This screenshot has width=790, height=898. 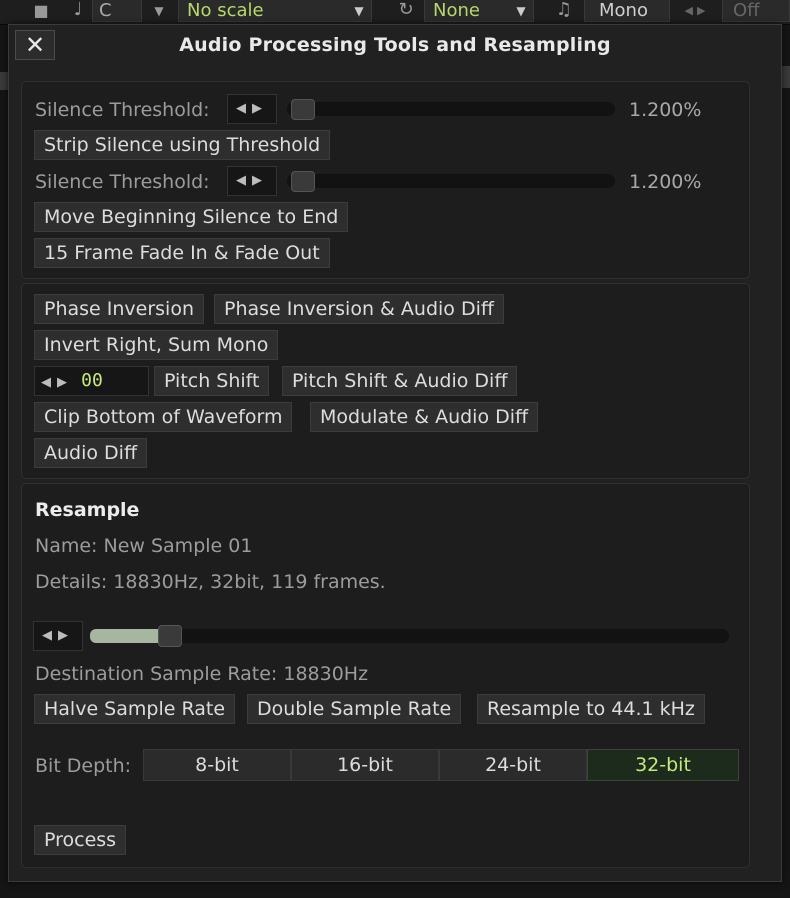 What do you see at coordinates (564, 10) in the screenshot?
I see `note-icon: ♫` at bounding box center [564, 10].